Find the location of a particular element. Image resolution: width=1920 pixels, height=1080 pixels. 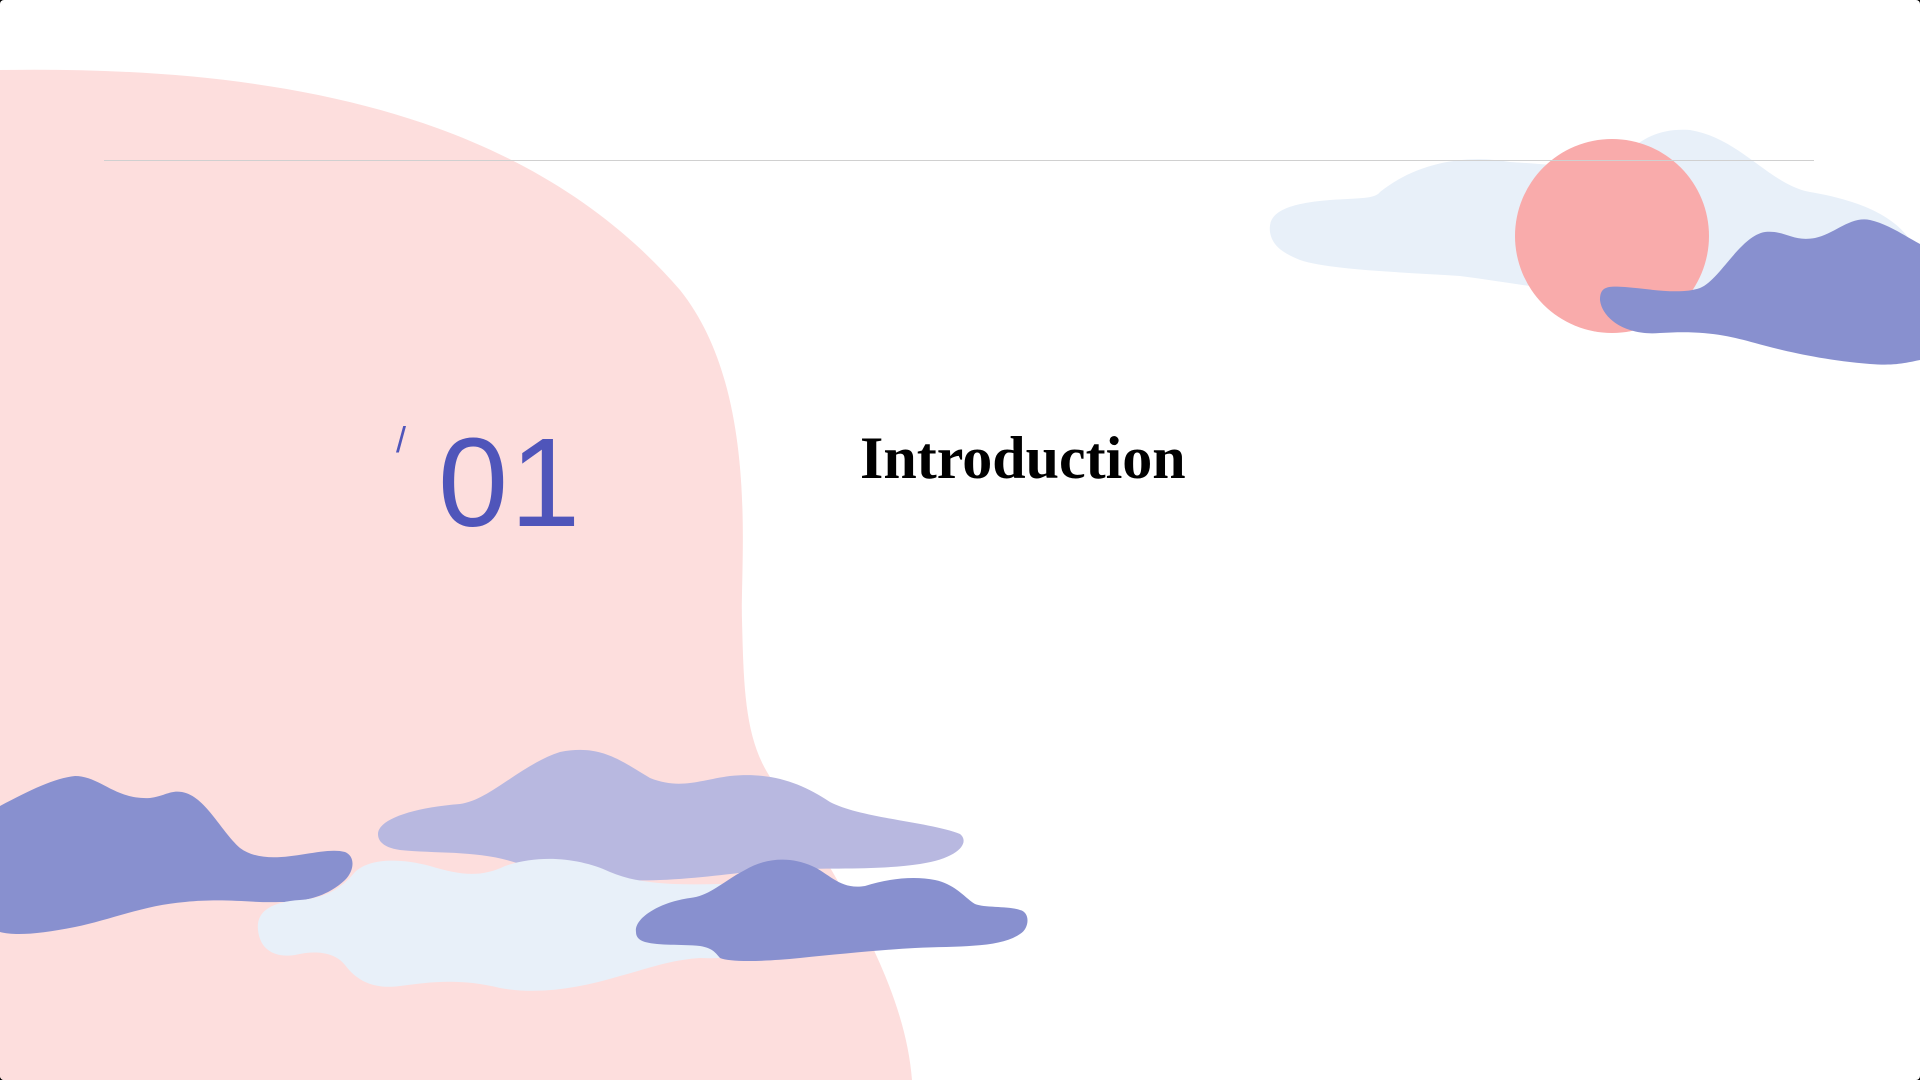

section-title: Introduction is located at coordinates (1023, 458).